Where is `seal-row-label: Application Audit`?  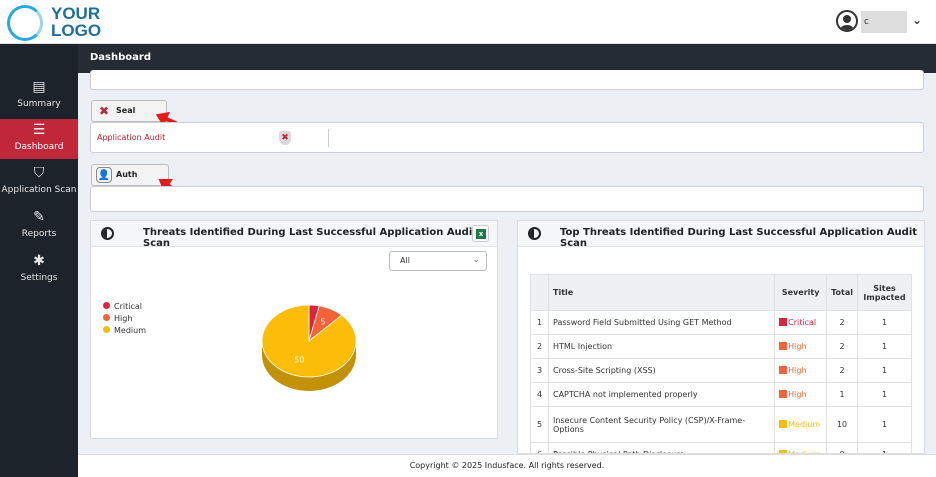
seal-row-label: Application Audit is located at coordinates (131, 137).